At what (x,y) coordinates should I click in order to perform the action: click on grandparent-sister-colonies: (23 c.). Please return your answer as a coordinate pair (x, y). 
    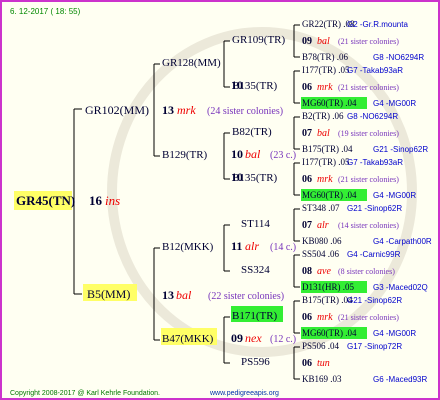
    Looking at the image, I should click on (283, 155).